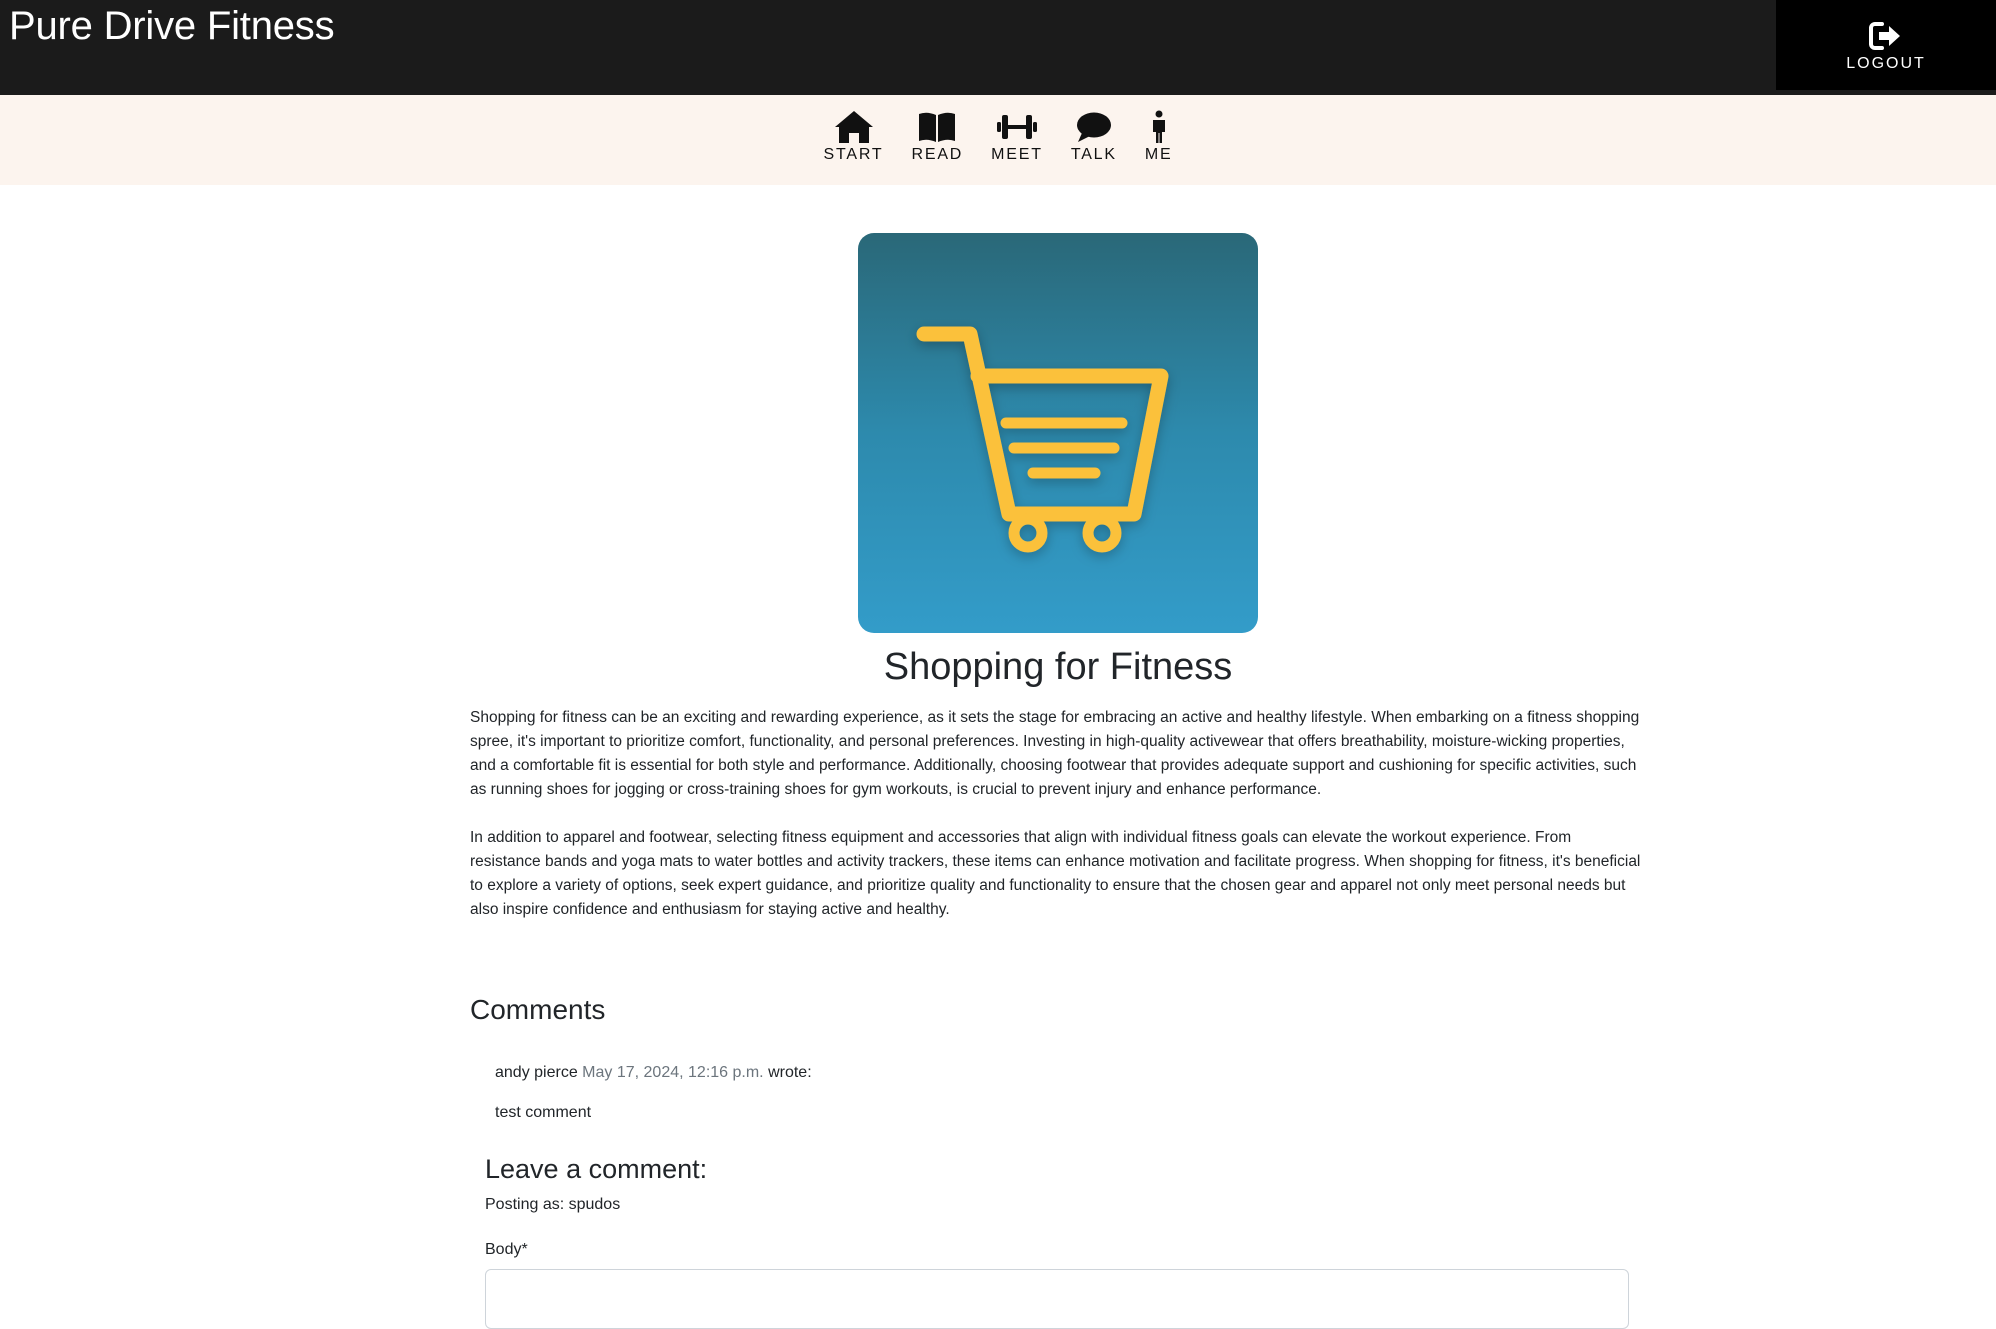 The width and height of the screenshot is (1996, 1329). What do you see at coordinates (596, 1169) in the screenshot?
I see `leave-comment-heading: Leave a comment:` at bounding box center [596, 1169].